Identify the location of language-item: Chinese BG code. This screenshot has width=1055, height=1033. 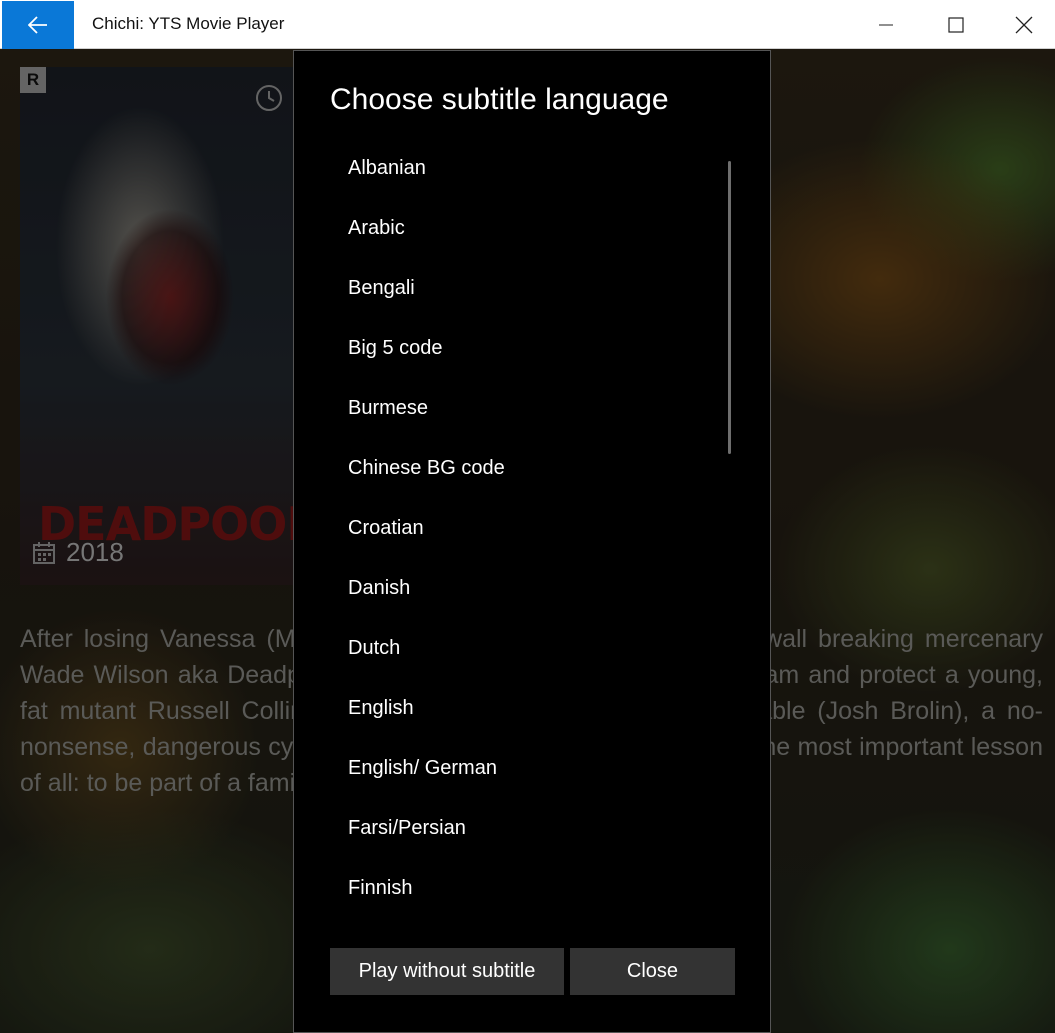
(530, 468).